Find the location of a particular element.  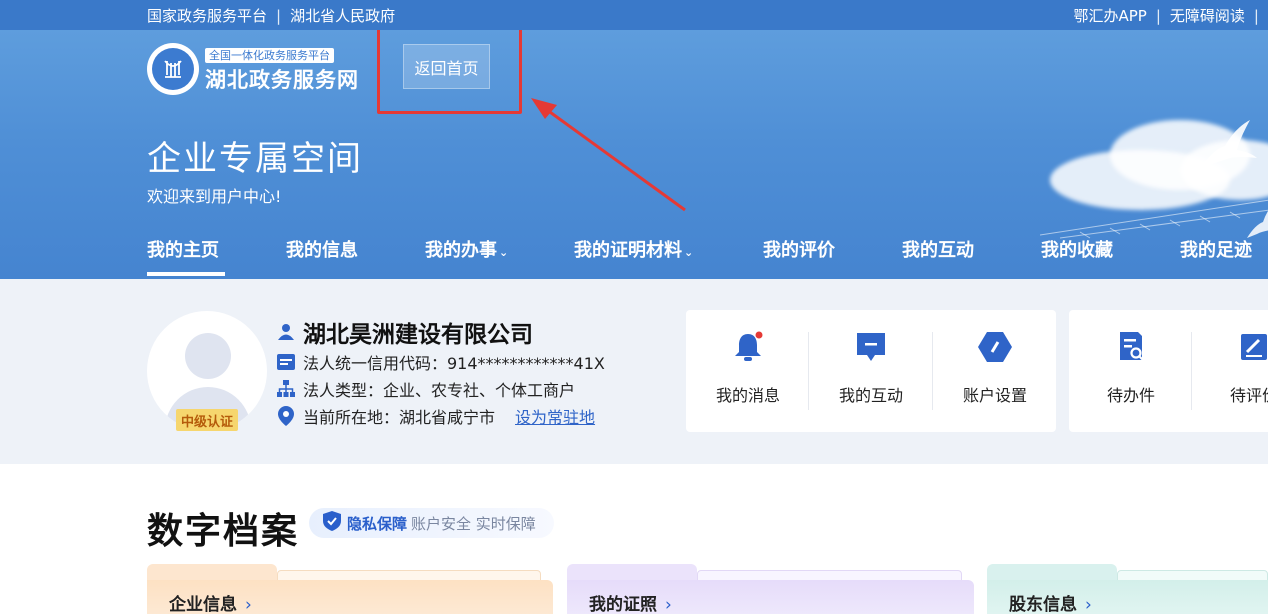

nav-label: 我的主页 is located at coordinates (183, 250).